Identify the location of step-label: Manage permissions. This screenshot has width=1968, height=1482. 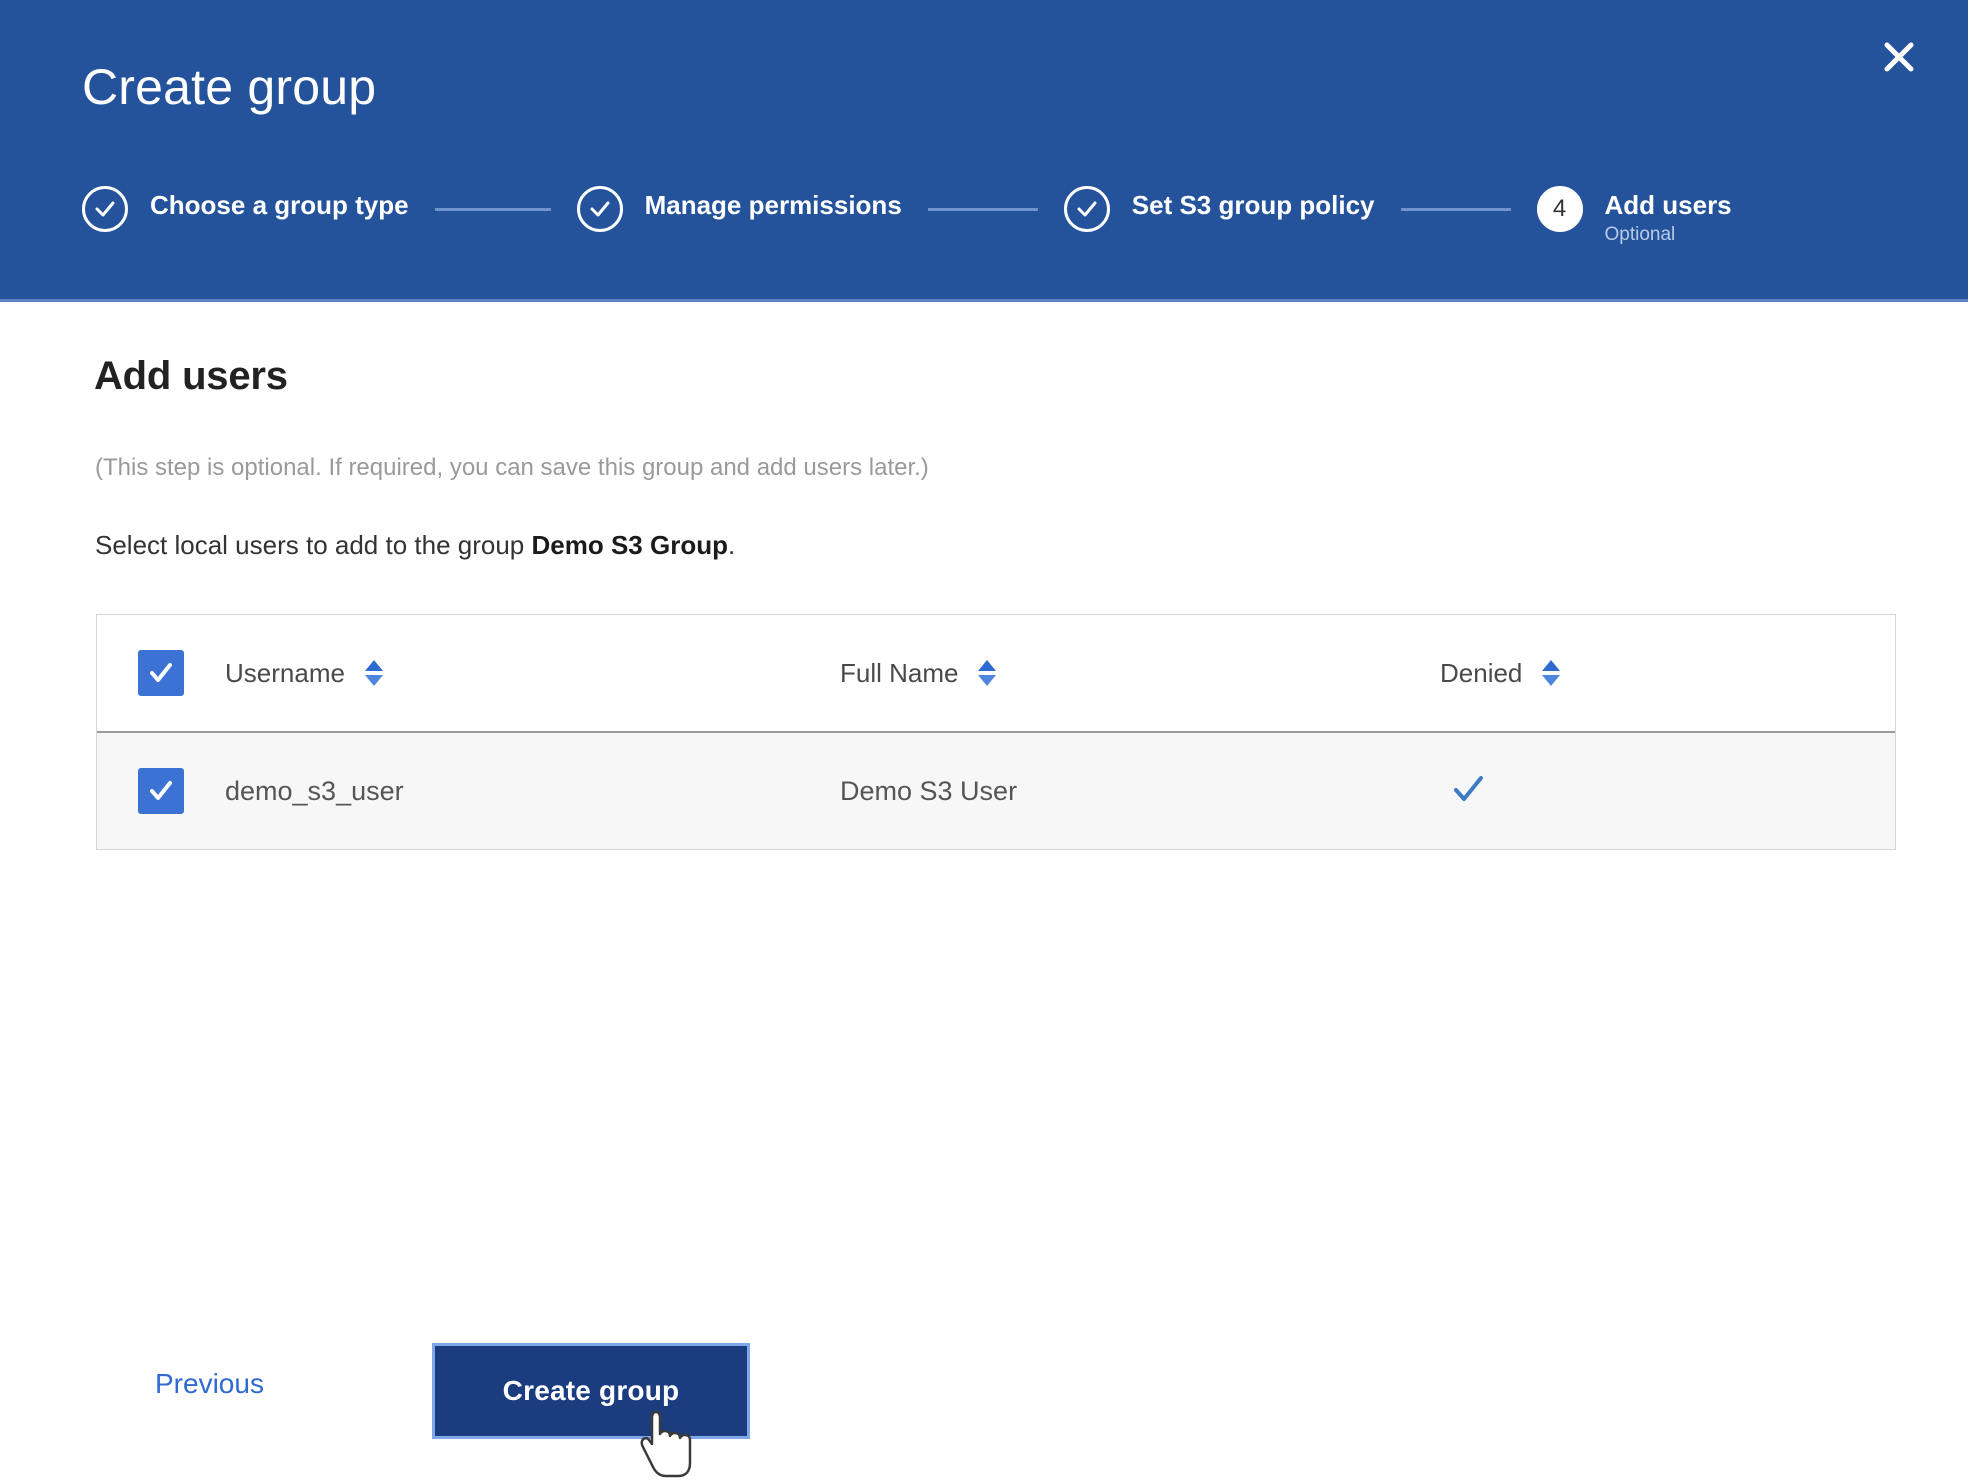
(773, 205).